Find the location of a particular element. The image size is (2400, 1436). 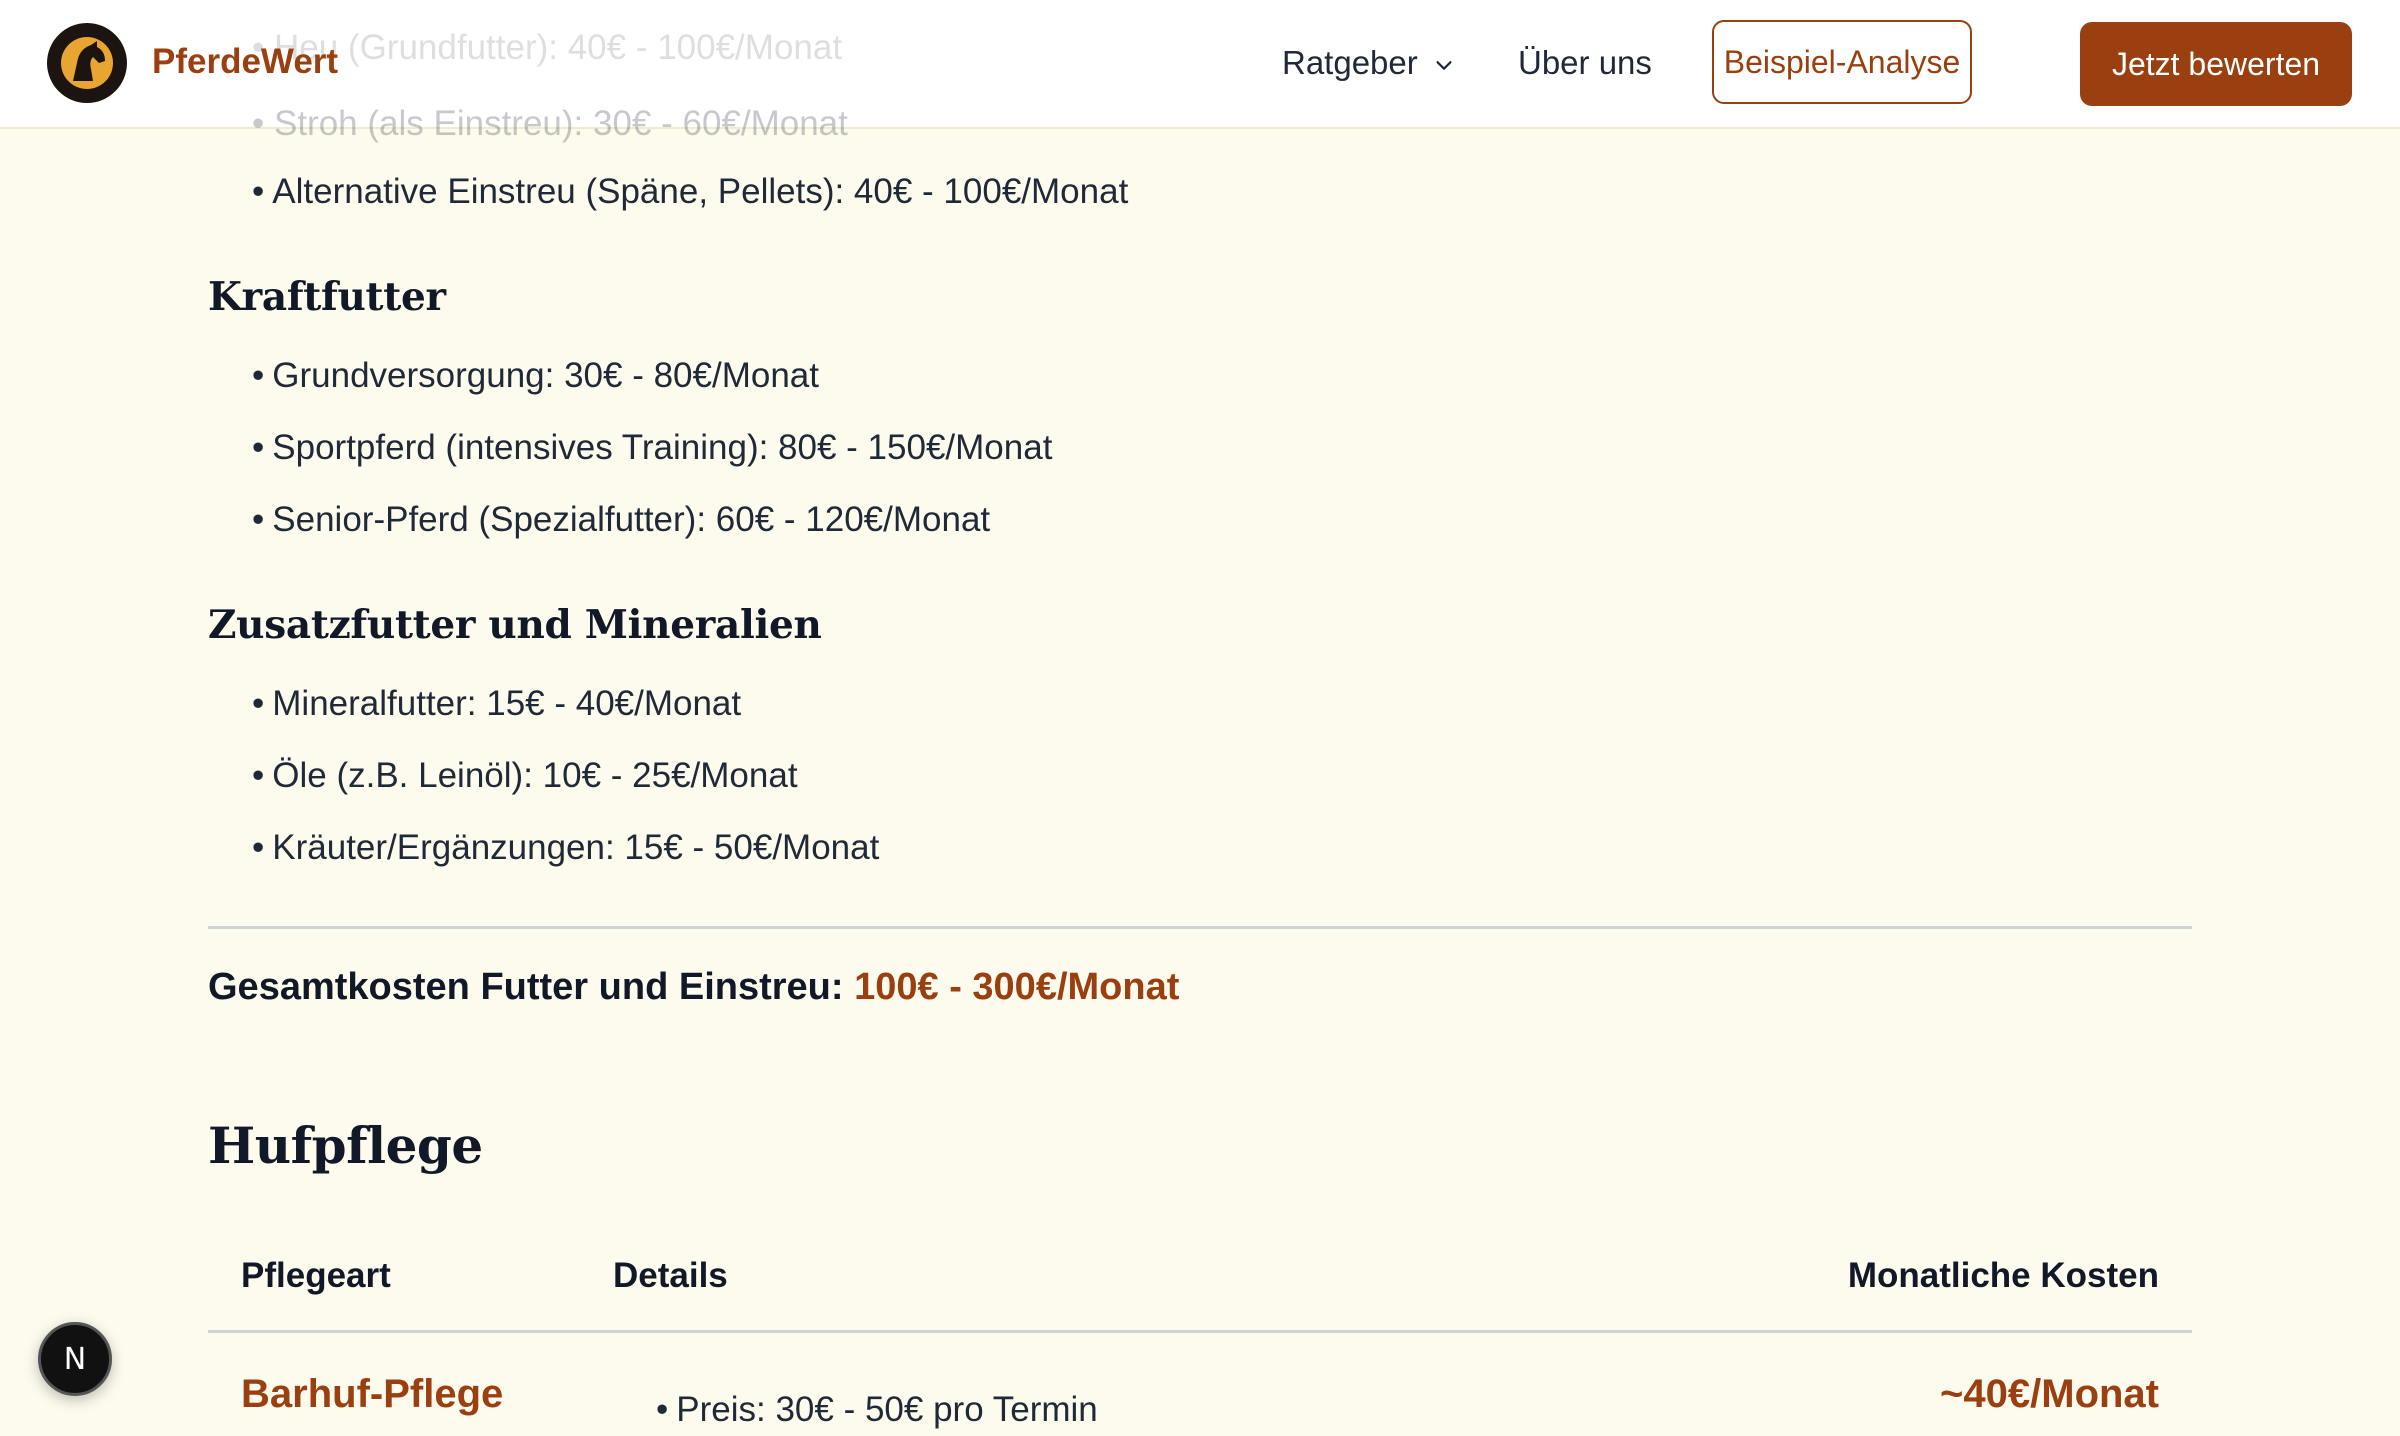

total-label: Gesamtkosten Futter und Einstreu: is located at coordinates (526, 987).